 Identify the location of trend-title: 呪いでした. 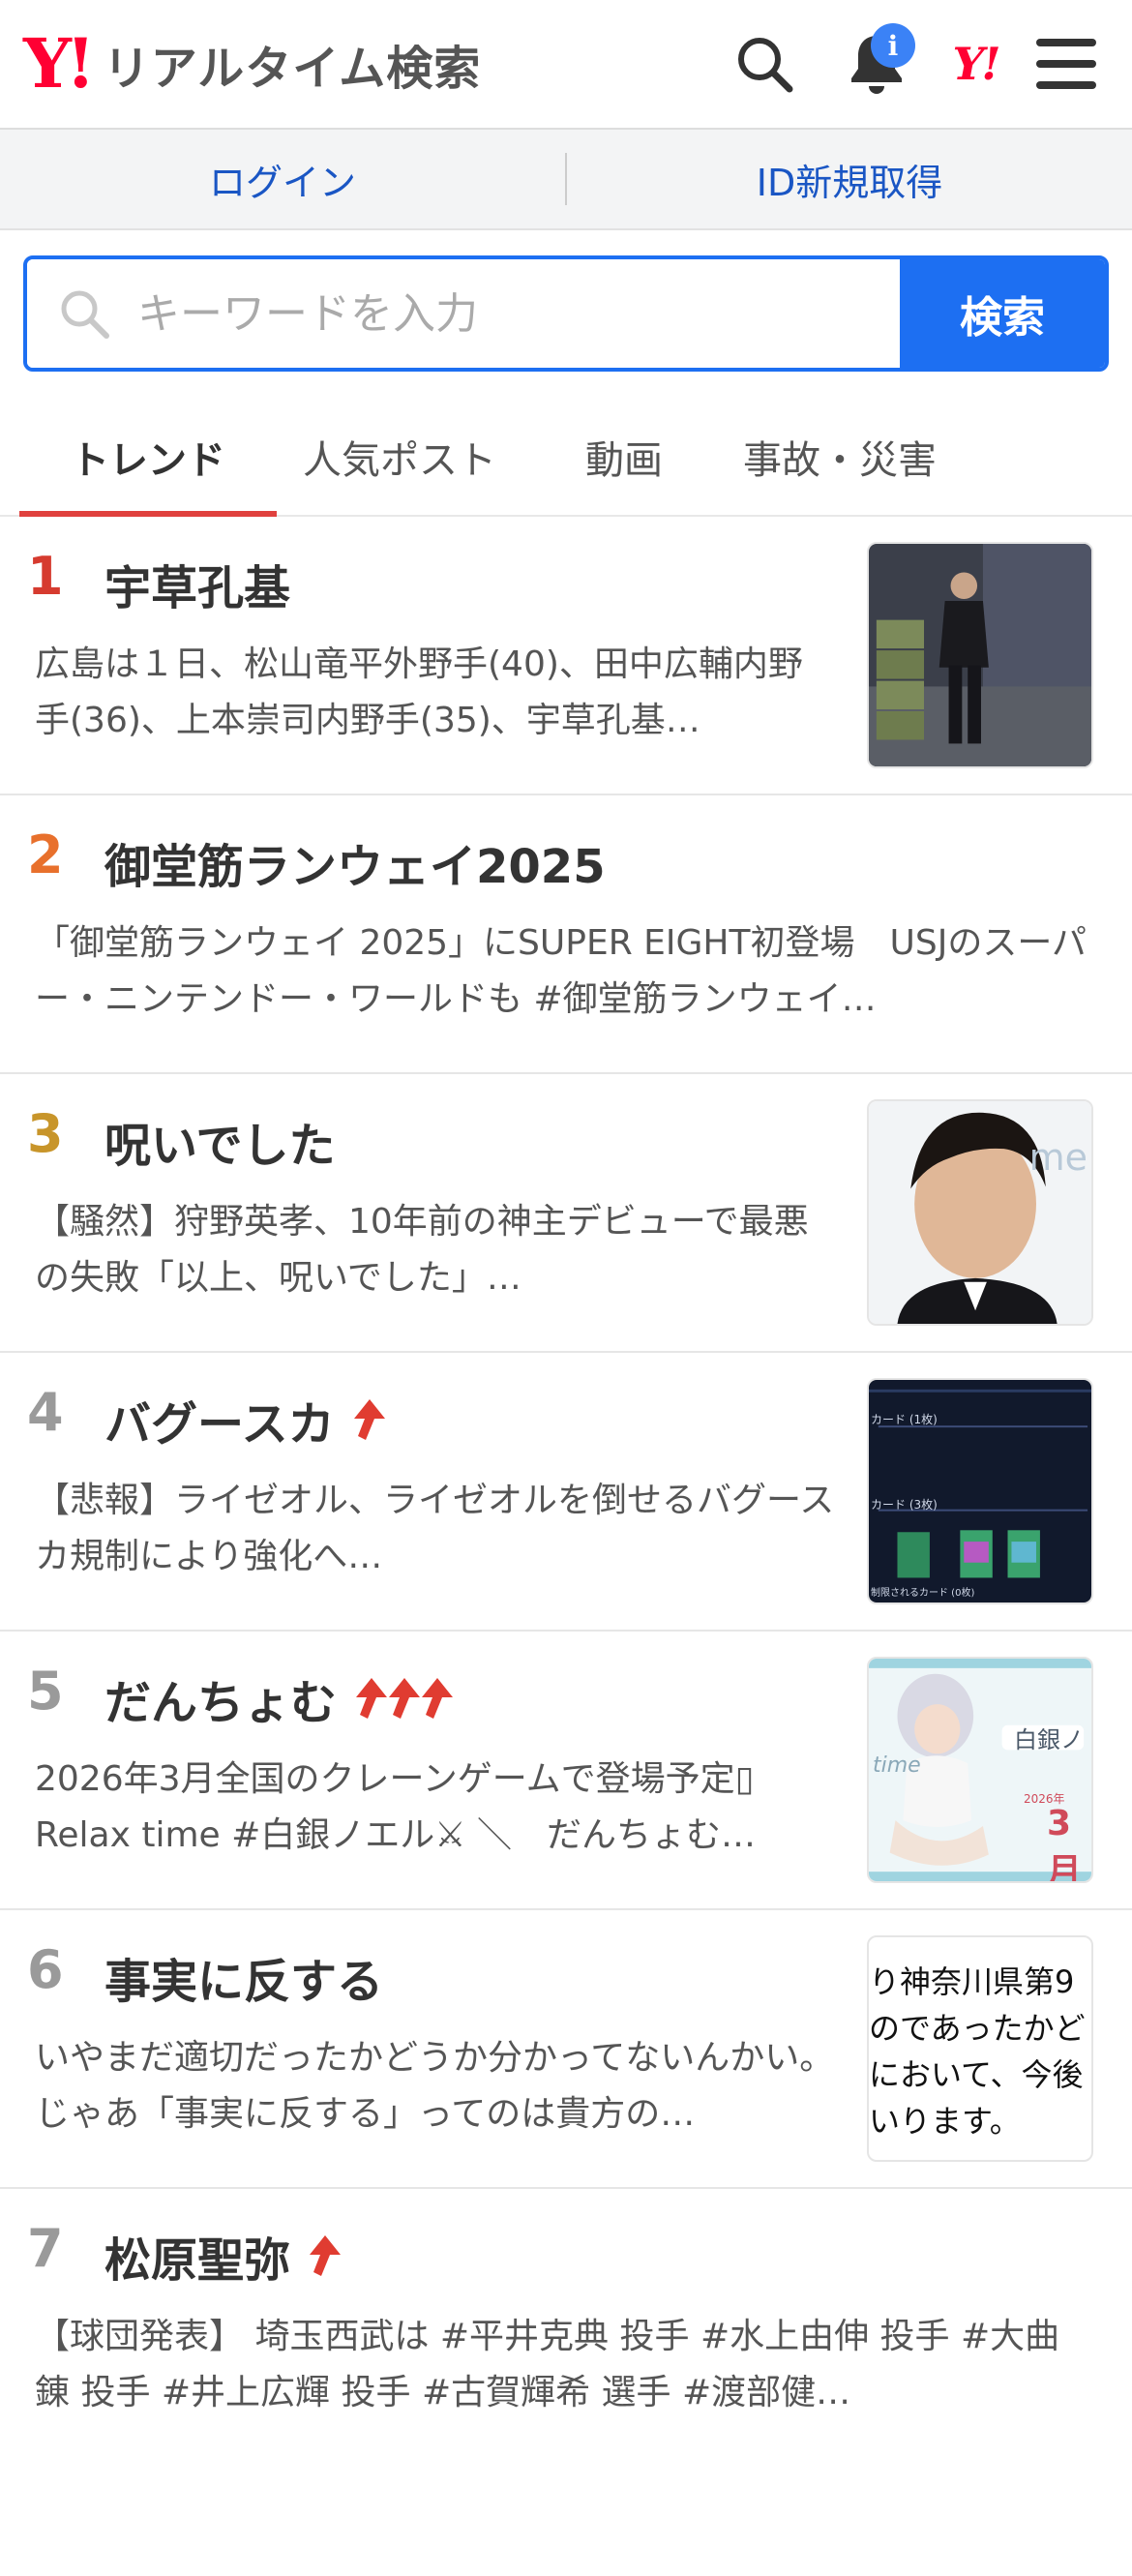
(220, 1141).